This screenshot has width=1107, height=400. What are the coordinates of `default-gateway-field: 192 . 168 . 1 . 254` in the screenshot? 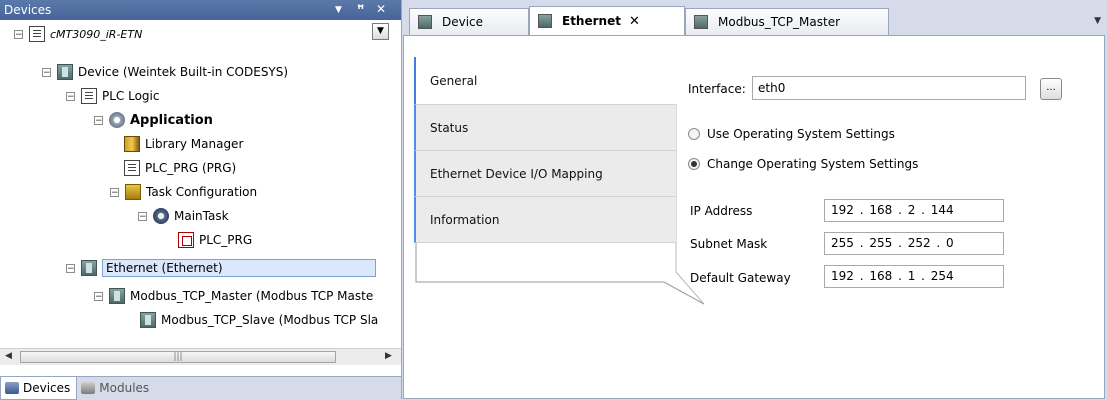 It's located at (914, 276).